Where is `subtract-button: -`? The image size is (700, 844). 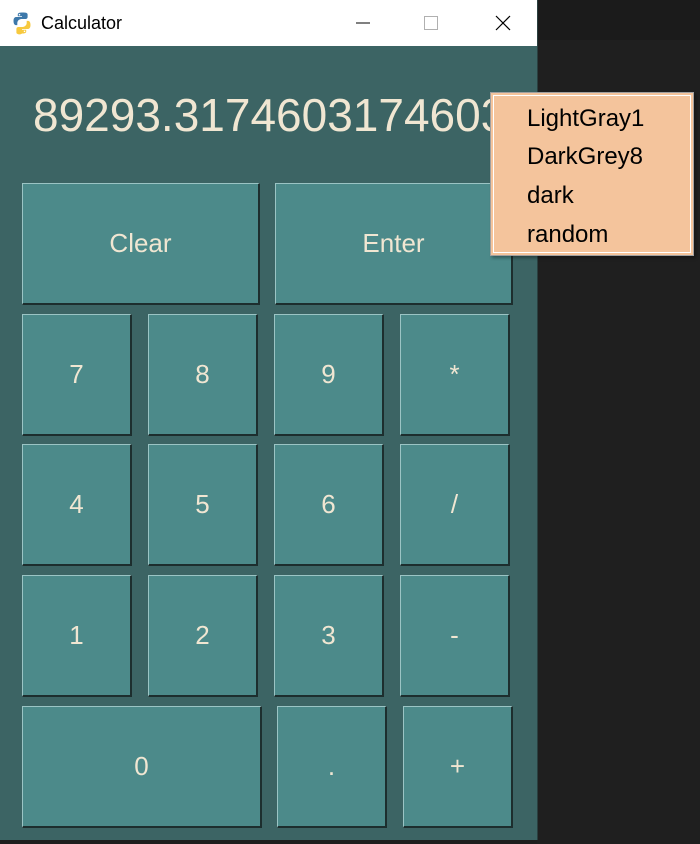 subtract-button: - is located at coordinates (455, 636).